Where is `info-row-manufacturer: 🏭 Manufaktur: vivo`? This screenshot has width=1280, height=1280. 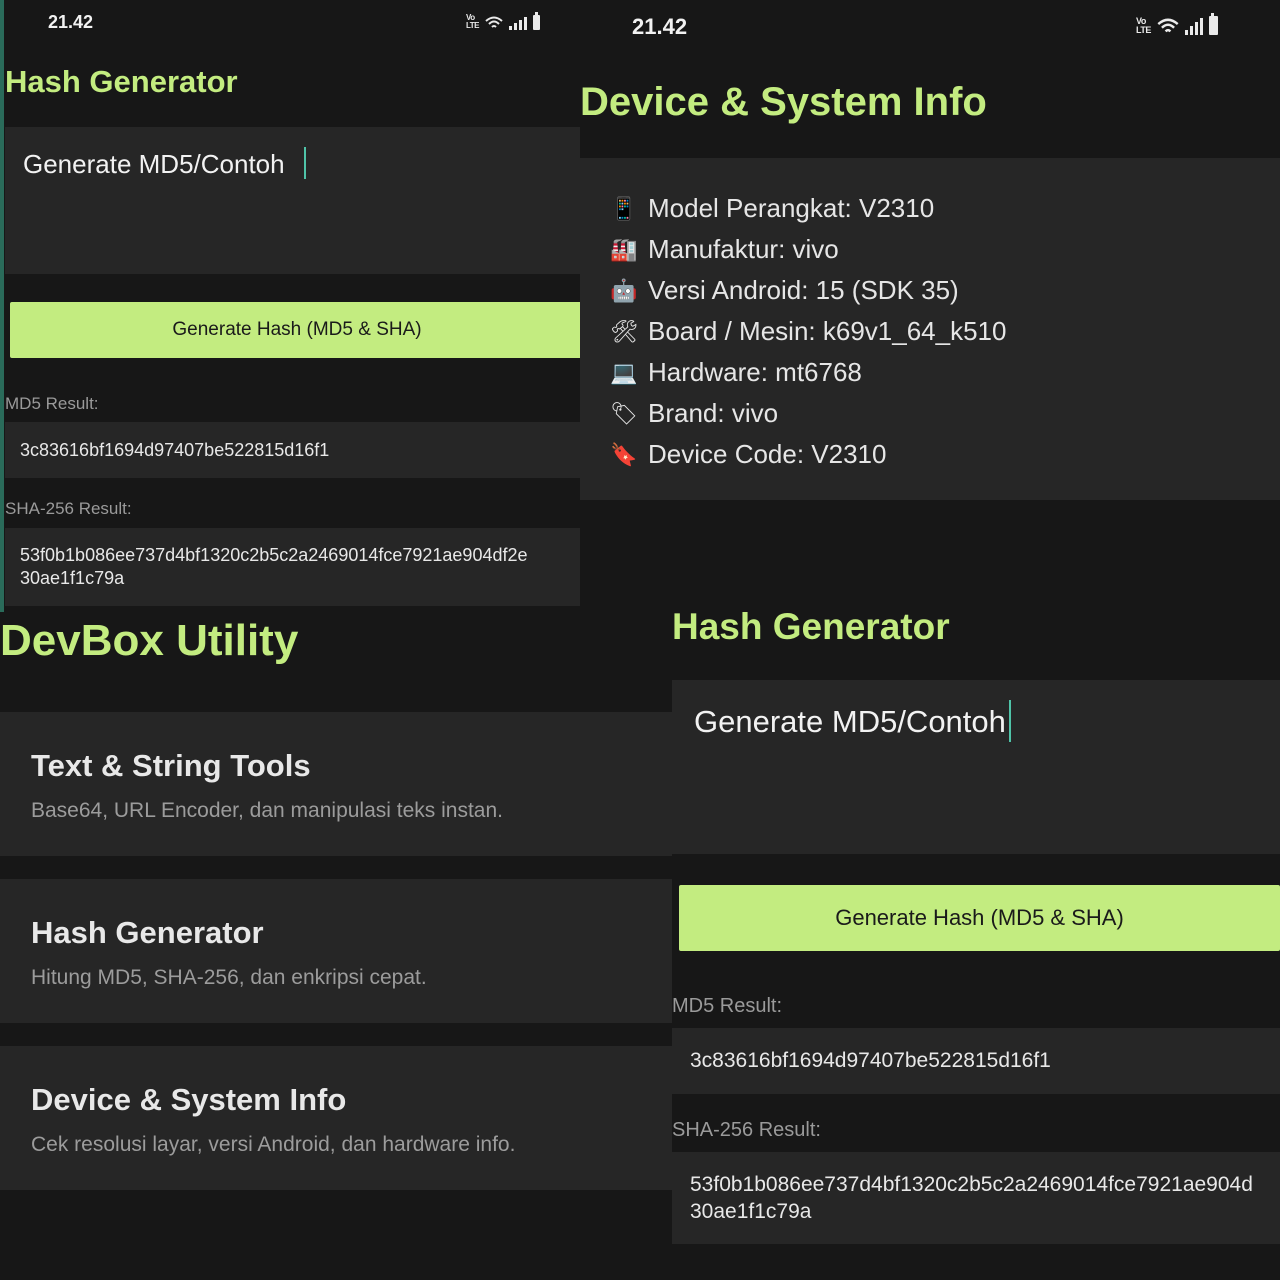 info-row-manufacturer: 🏭 Manufaktur: vivo is located at coordinates (808, 249).